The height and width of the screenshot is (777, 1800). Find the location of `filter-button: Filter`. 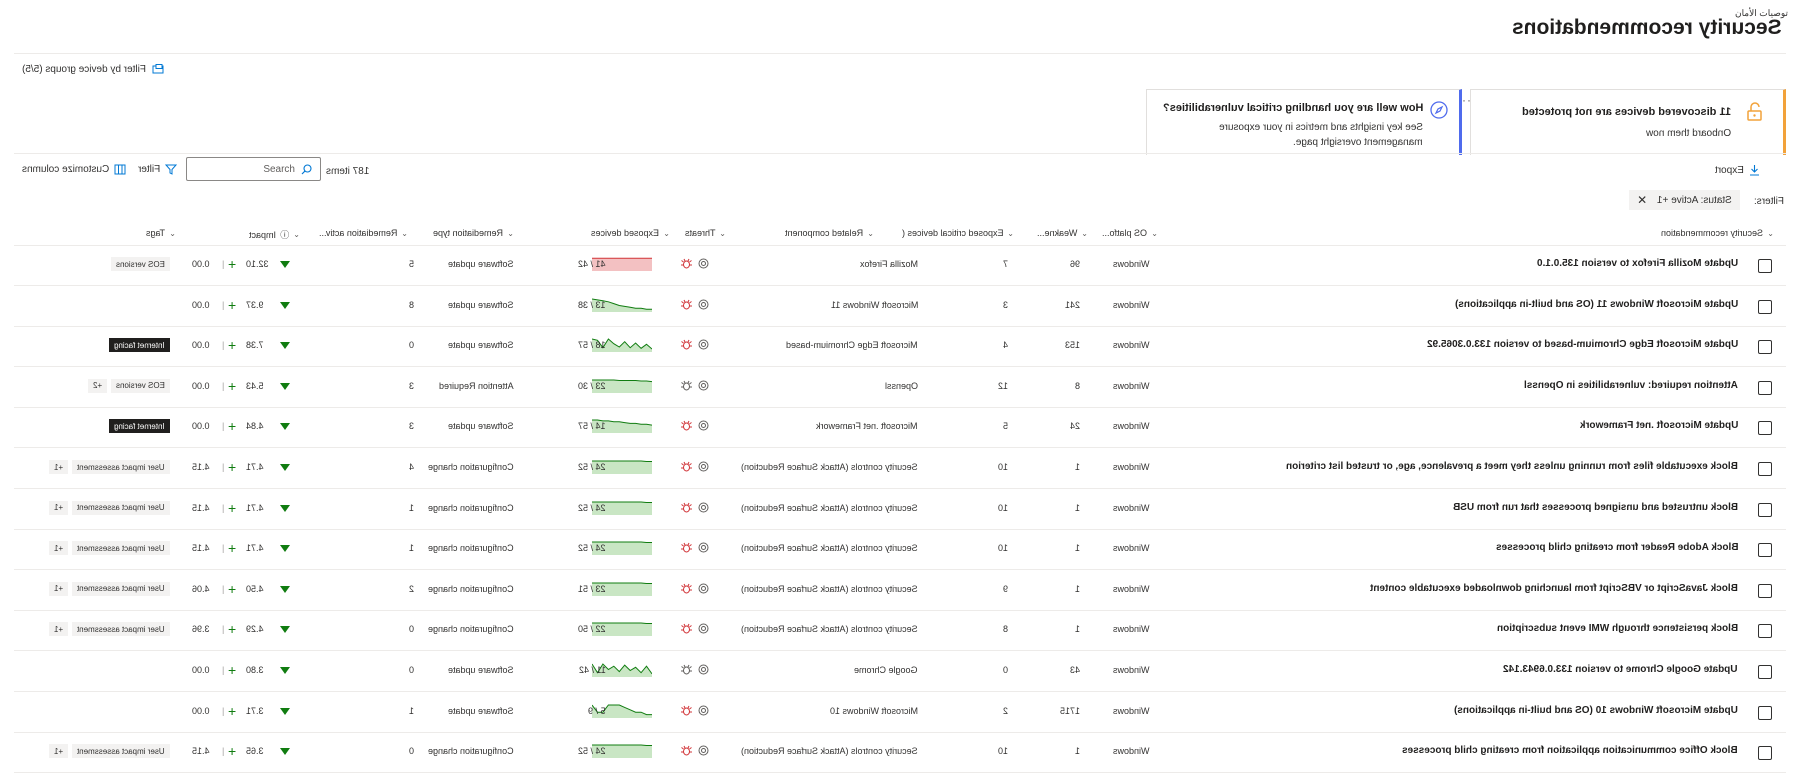

filter-button: Filter is located at coordinates (158, 169).